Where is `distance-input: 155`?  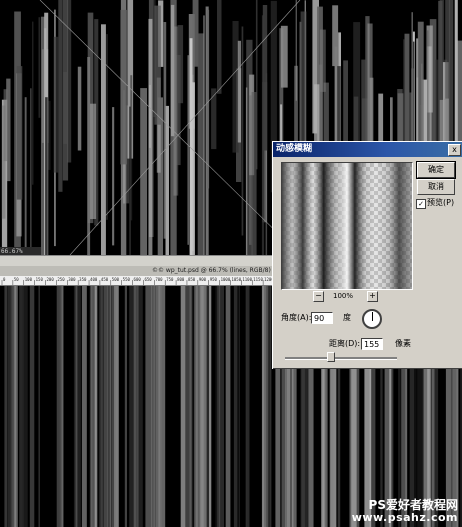
distance-input: 155 is located at coordinates (372, 344).